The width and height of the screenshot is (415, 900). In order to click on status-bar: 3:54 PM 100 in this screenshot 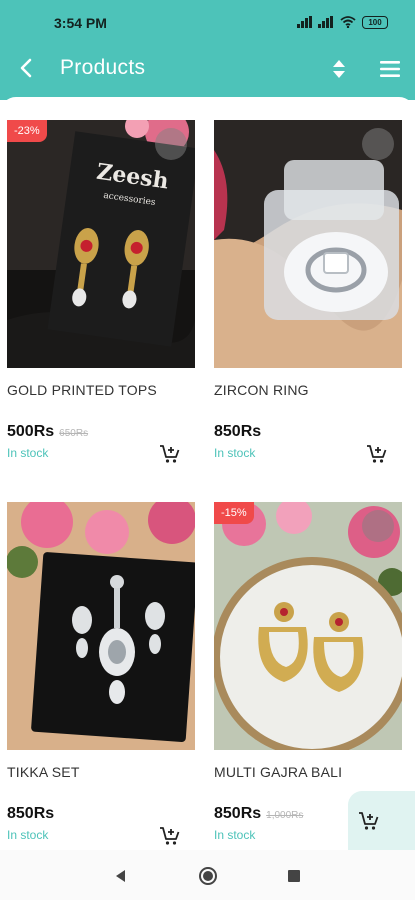, I will do `click(207, 23)`.